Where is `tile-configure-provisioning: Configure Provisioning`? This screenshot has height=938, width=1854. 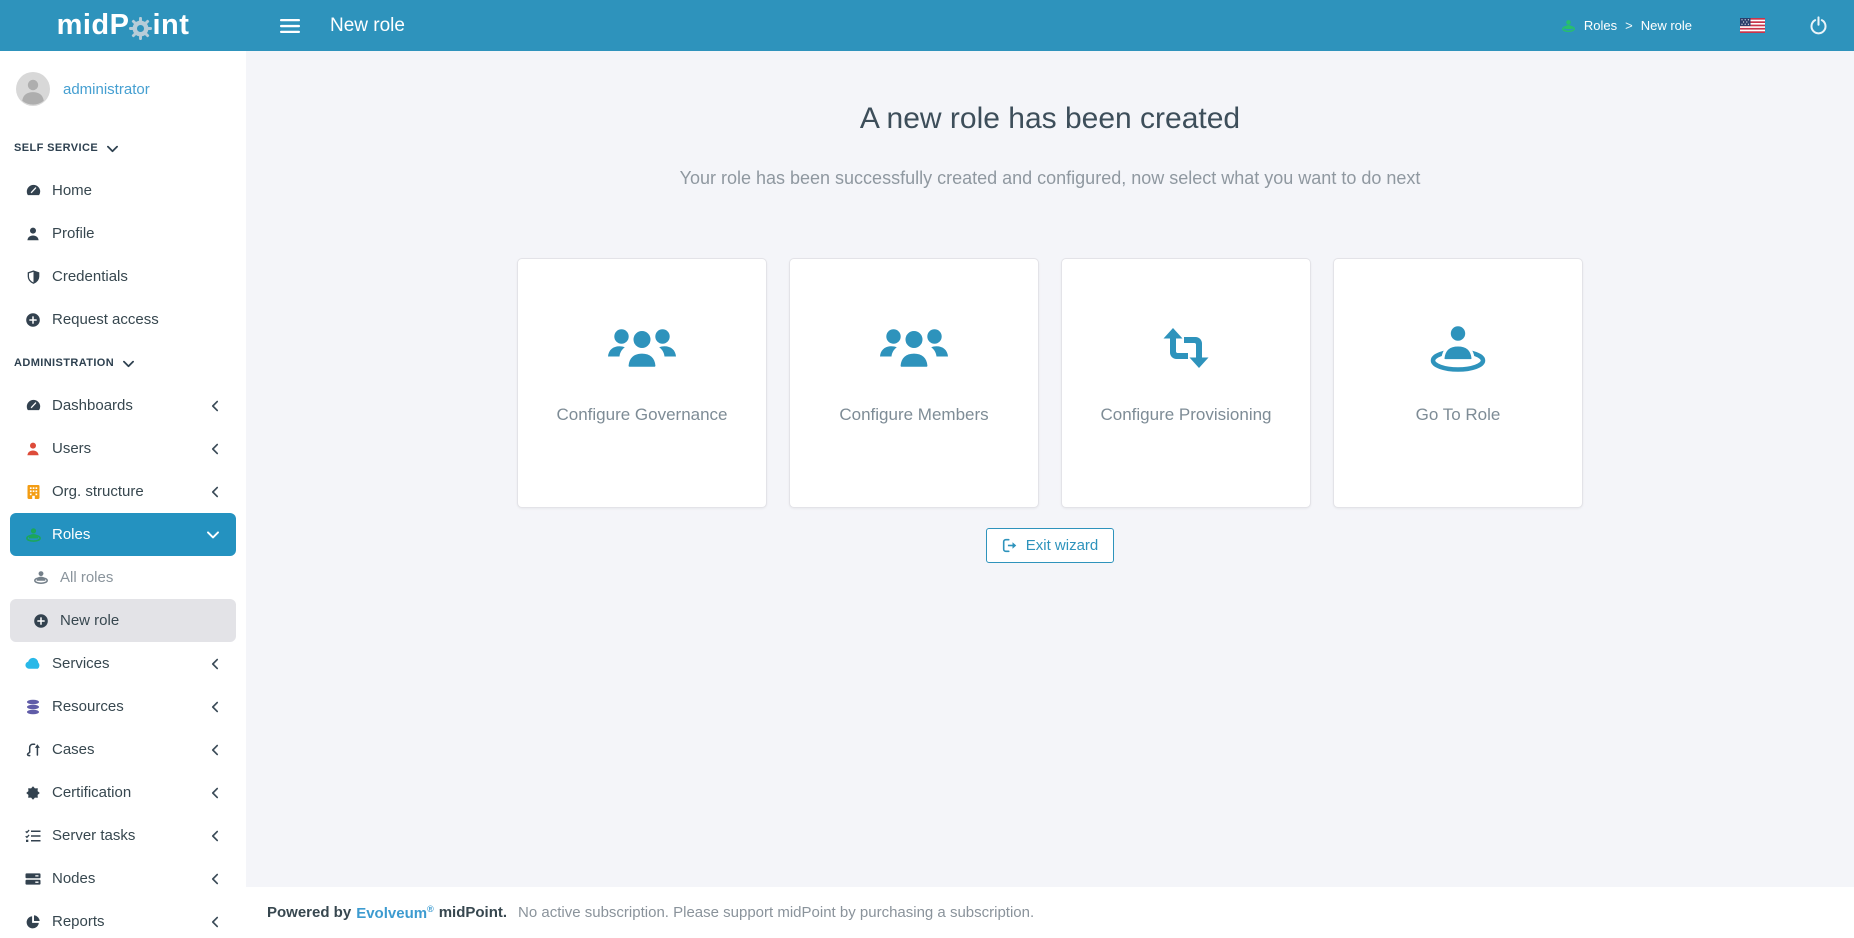
tile-configure-provisioning: Configure Provisioning is located at coordinates (1186, 383).